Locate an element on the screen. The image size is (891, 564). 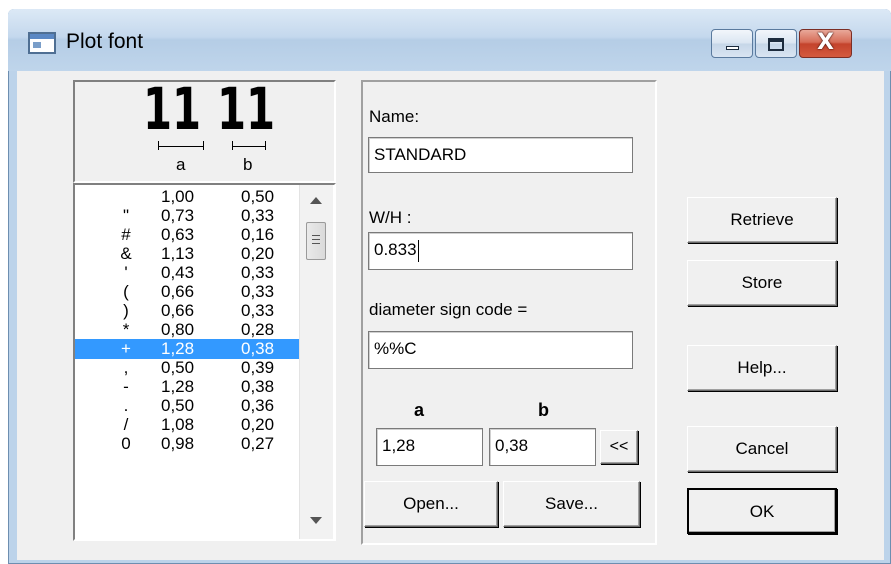
text-caret is located at coordinates (418, 250).